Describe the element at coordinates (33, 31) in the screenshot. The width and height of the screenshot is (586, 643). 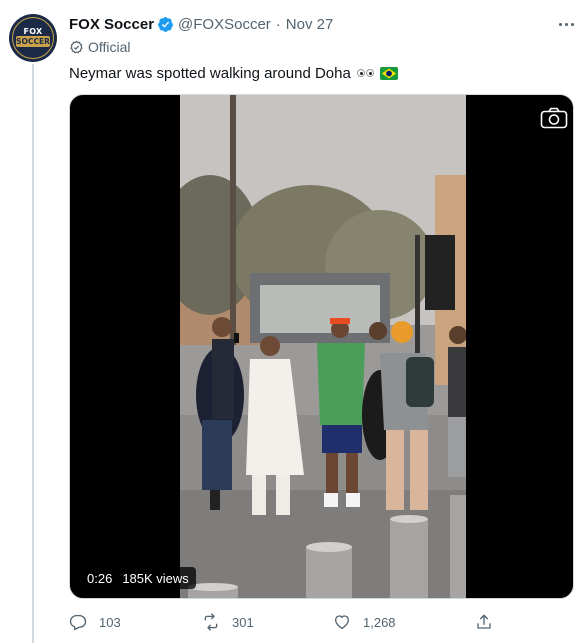
I see `avatar-logo-top: FOX` at that location.